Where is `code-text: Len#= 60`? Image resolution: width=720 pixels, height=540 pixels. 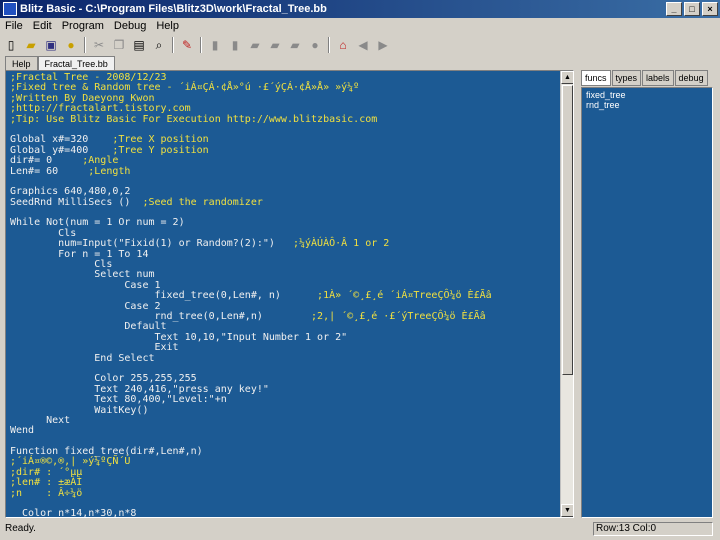
code-text: Len#= 60 is located at coordinates (49, 171).